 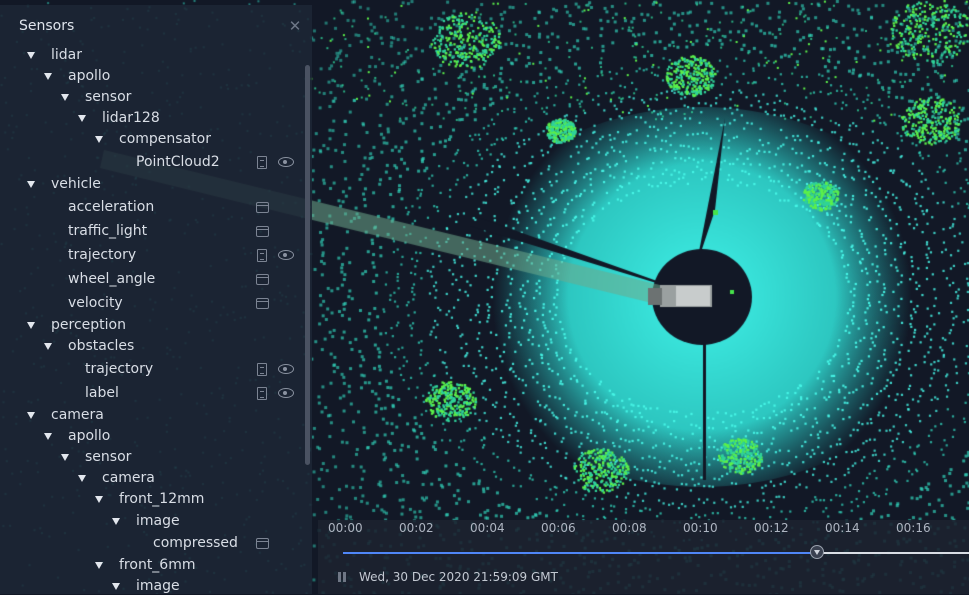 I want to click on tree-node-label: obstacles, so click(x=101, y=346).